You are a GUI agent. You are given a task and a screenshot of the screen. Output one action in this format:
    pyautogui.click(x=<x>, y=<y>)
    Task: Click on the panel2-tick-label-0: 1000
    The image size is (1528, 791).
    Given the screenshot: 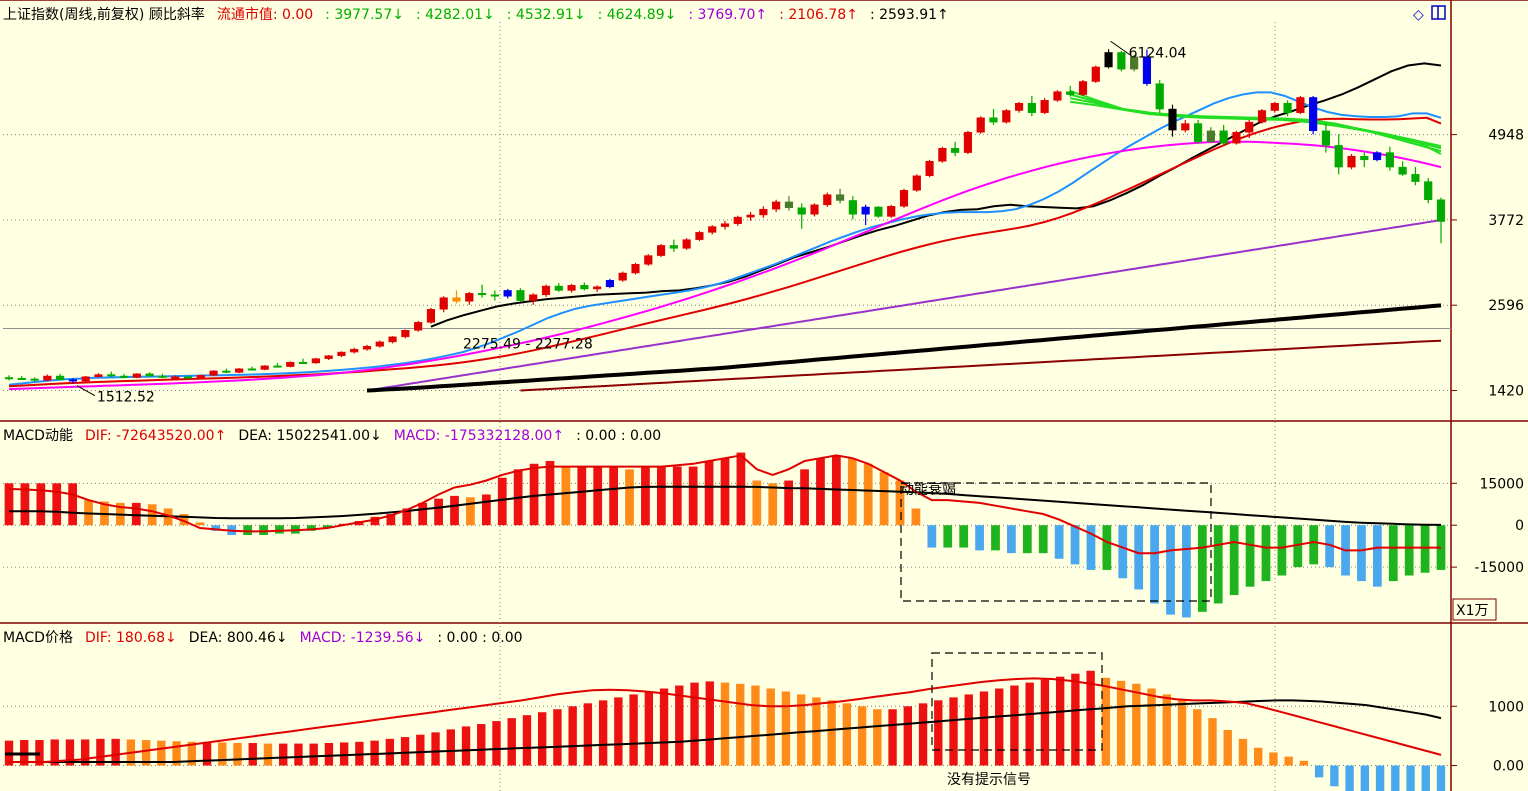 What is the action you would take?
    pyautogui.click(x=1506, y=707)
    